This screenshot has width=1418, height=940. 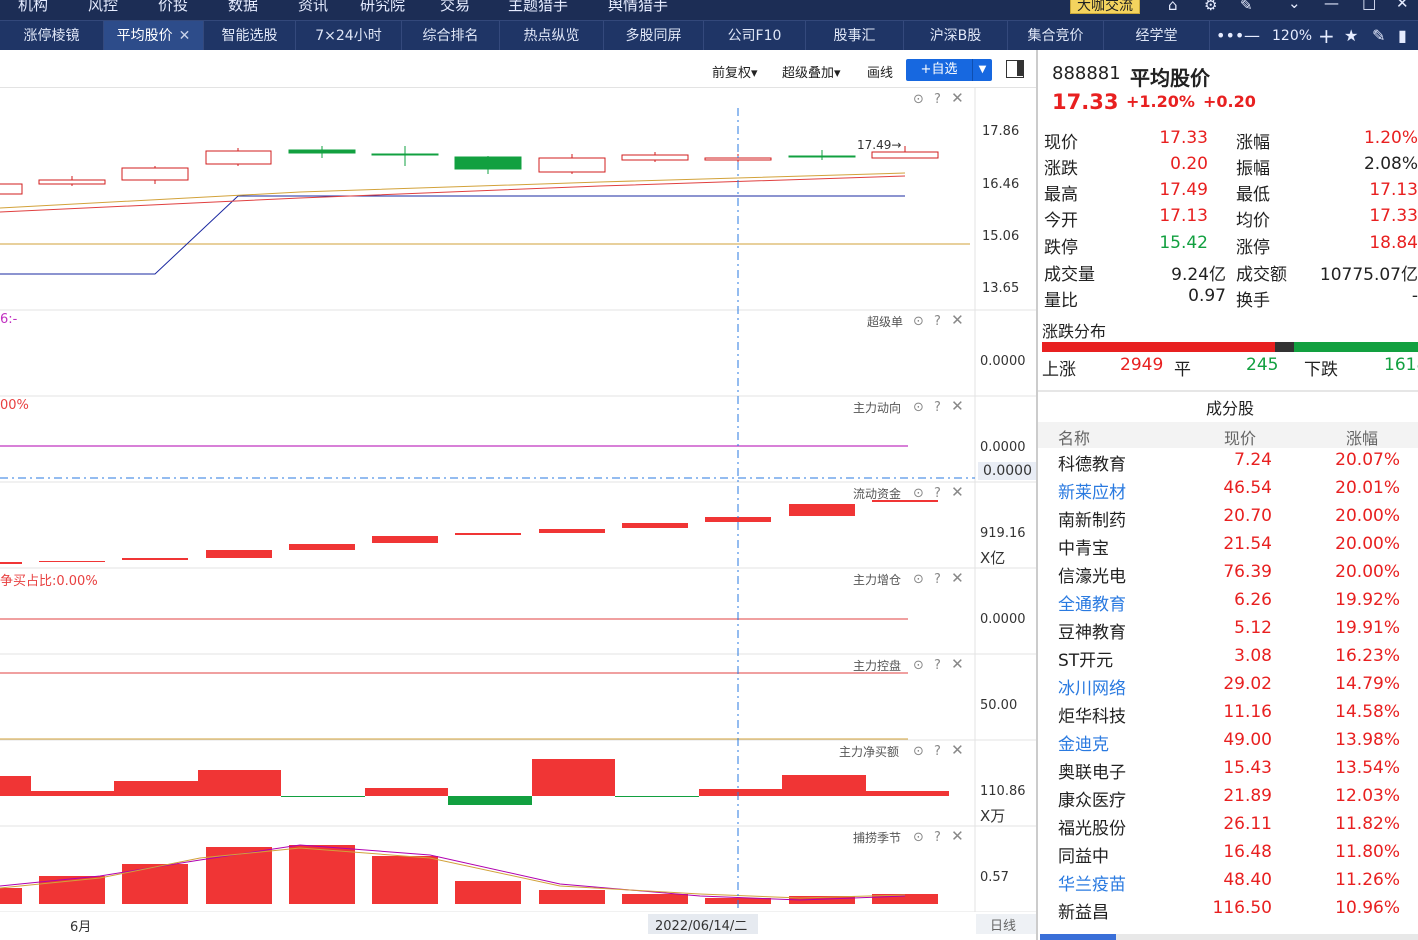 What do you see at coordinates (1228, 632) in the screenshot?
I see `component-row: 豆神教育 5.12 19.91%` at bounding box center [1228, 632].